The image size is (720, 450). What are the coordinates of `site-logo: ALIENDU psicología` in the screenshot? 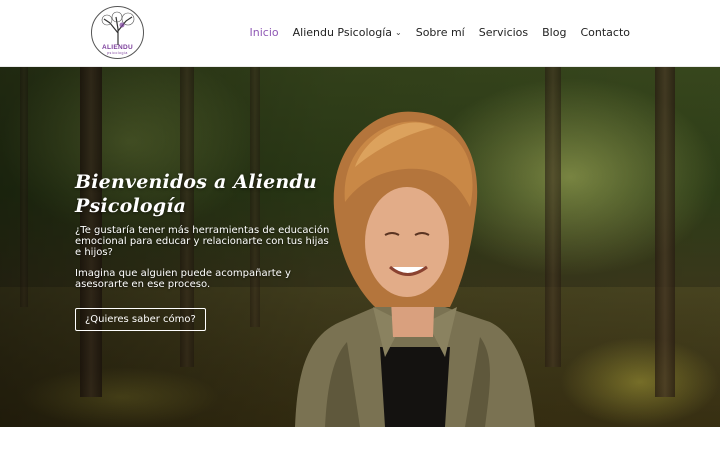 It's located at (117, 32).